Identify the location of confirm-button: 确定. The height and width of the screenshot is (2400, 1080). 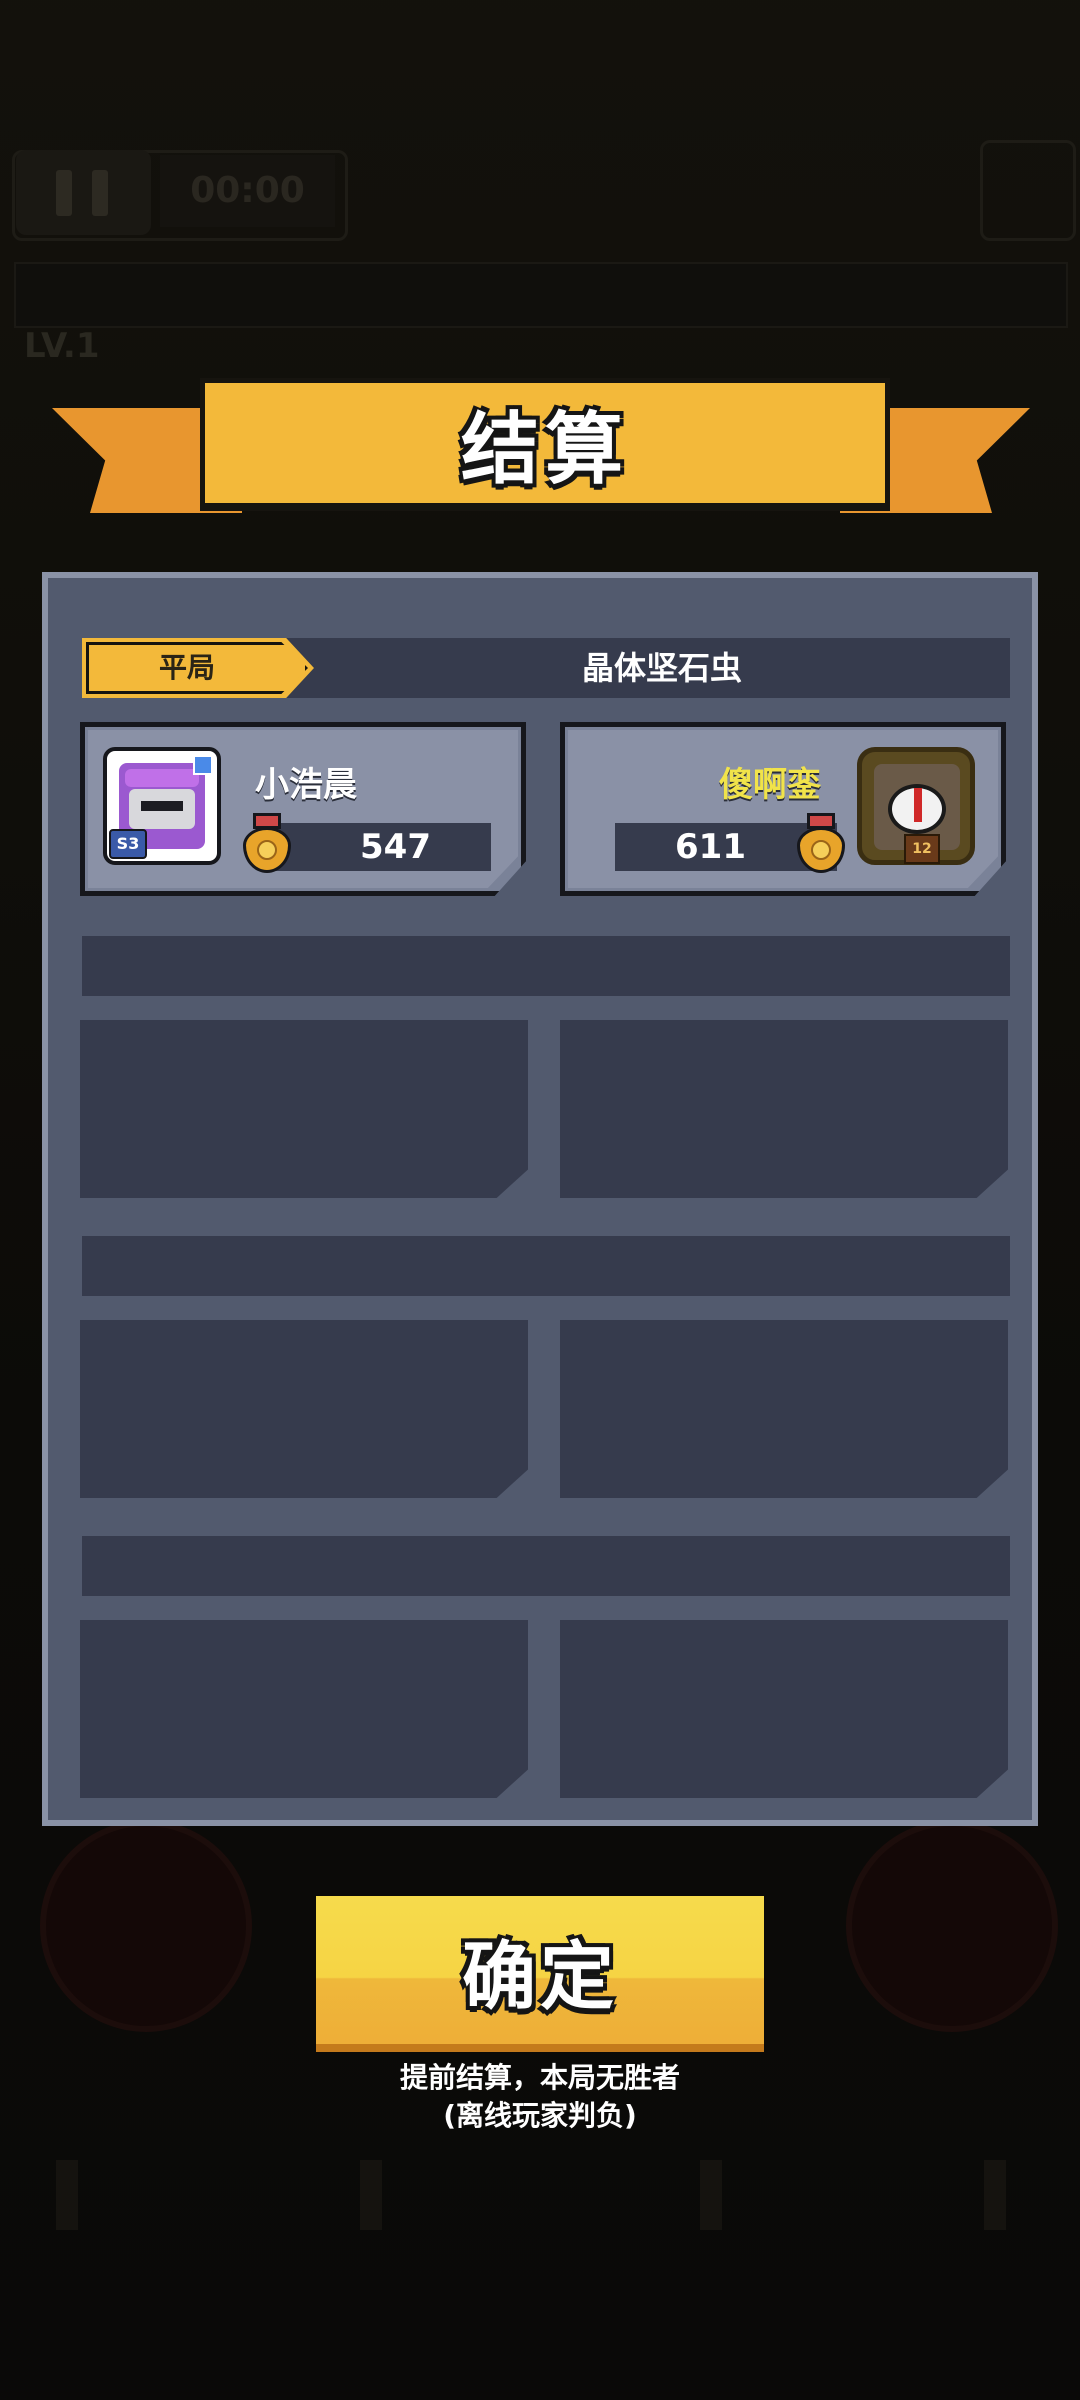
(540, 1974).